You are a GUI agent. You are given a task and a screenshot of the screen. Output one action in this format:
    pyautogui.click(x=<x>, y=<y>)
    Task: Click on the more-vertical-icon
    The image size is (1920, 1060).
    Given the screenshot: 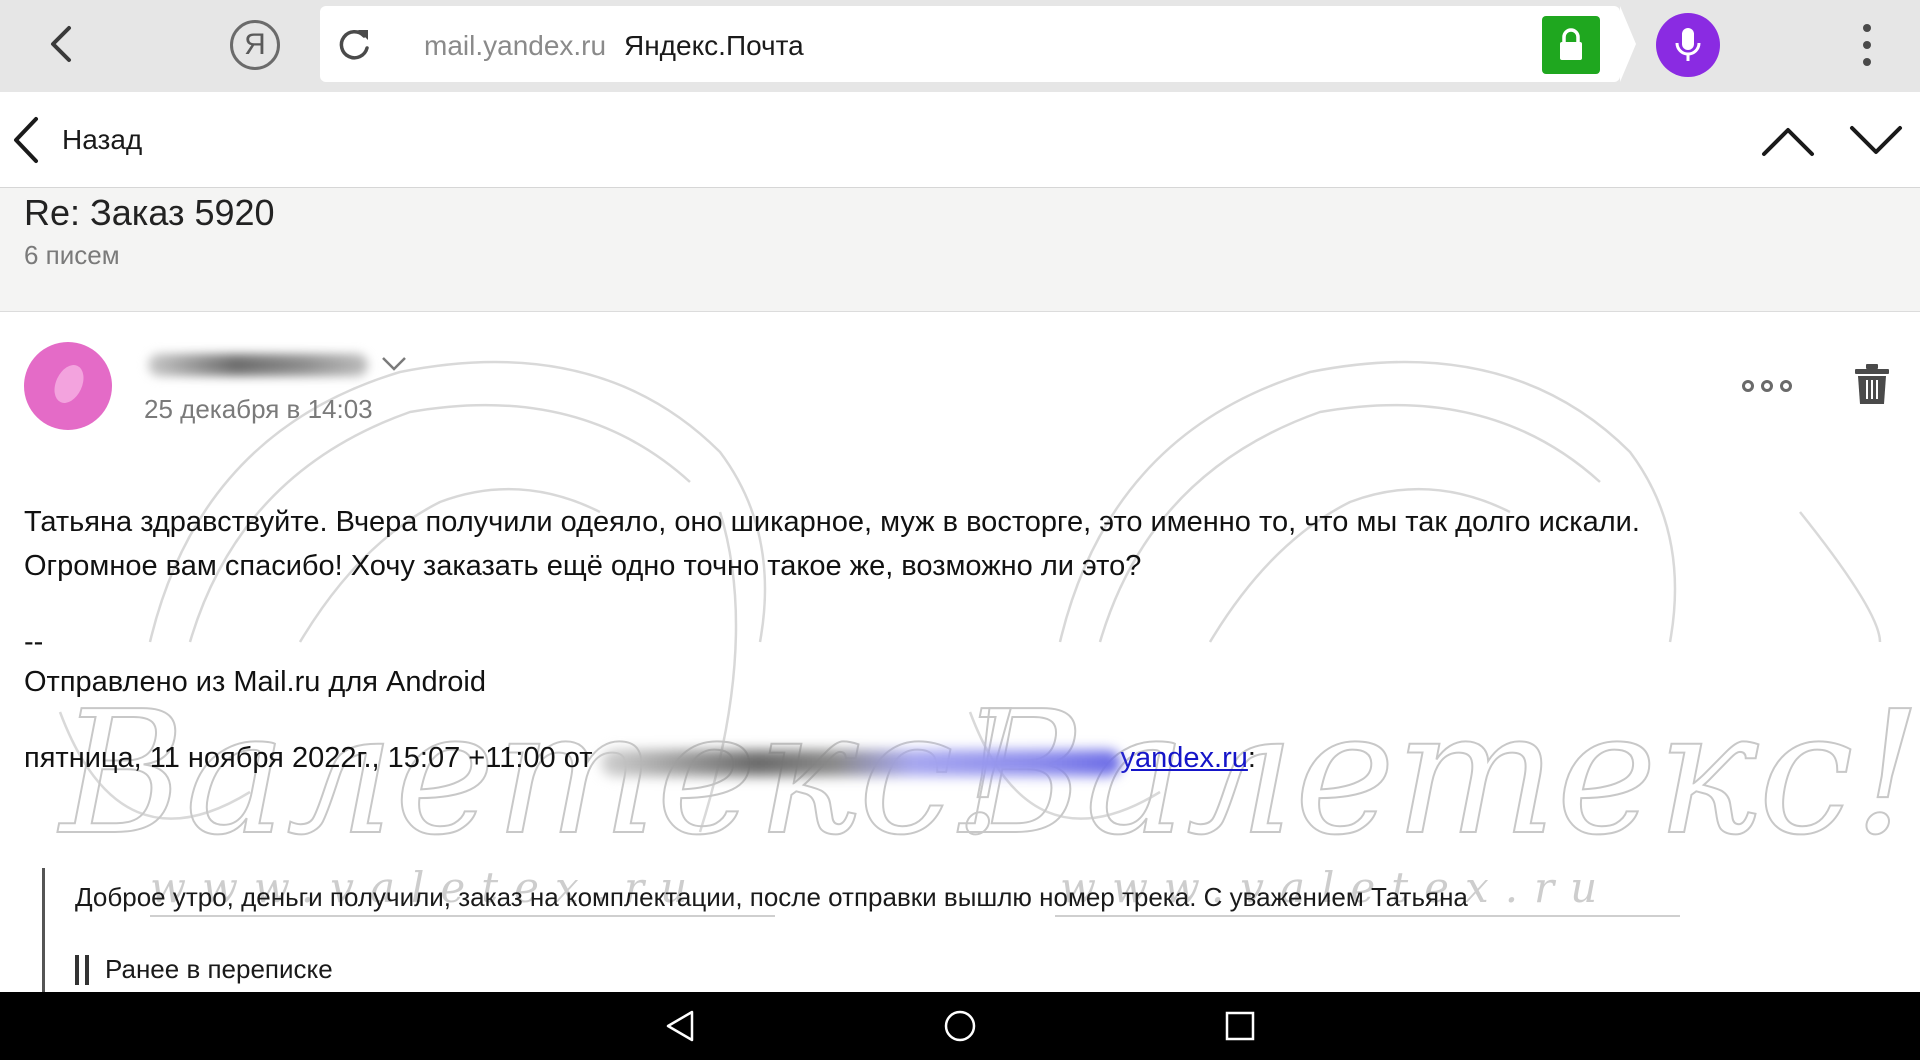 What is the action you would take?
    pyautogui.click(x=1867, y=45)
    